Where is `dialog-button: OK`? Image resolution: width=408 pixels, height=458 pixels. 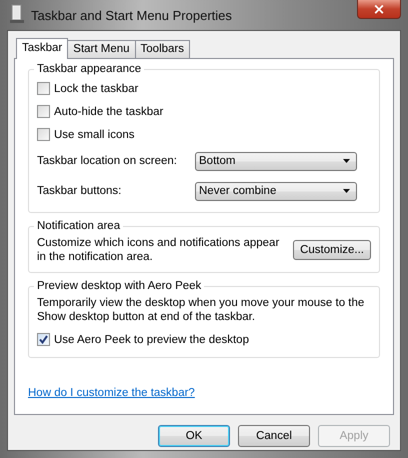
dialog-button: OK is located at coordinates (194, 436).